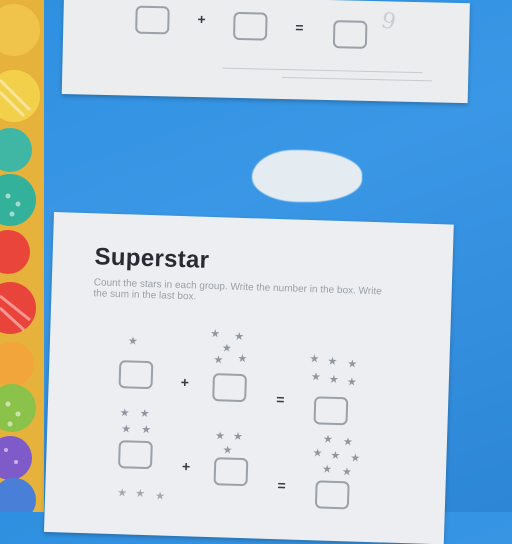  What do you see at coordinates (229, 346) in the screenshot?
I see `star-group: ★ ★ ★★ ★` at bounding box center [229, 346].